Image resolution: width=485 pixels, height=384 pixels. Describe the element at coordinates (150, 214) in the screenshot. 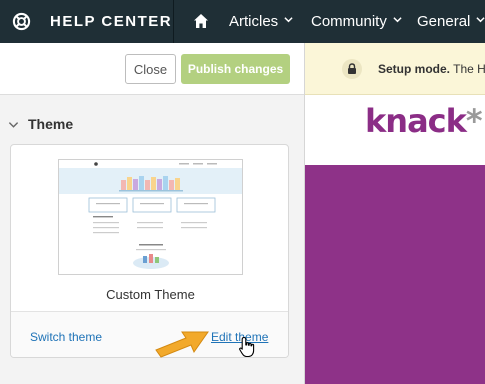

I see `theme-preview-image` at that location.